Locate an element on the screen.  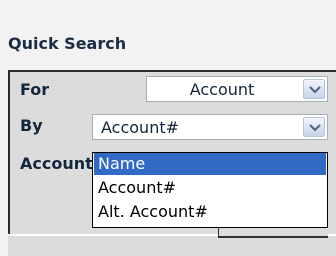
dropdown-option: Alt. Account# is located at coordinates (210, 212).